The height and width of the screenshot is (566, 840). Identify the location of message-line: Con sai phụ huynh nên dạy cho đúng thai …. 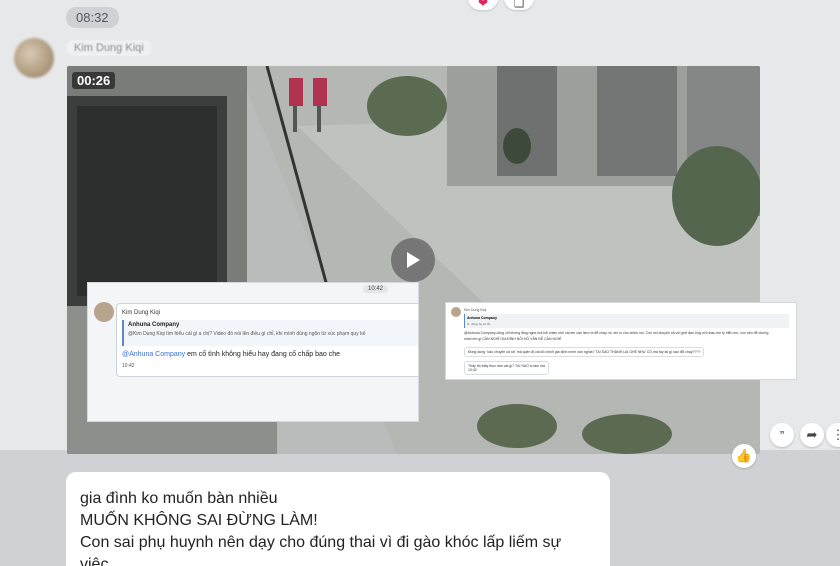
(321, 550).